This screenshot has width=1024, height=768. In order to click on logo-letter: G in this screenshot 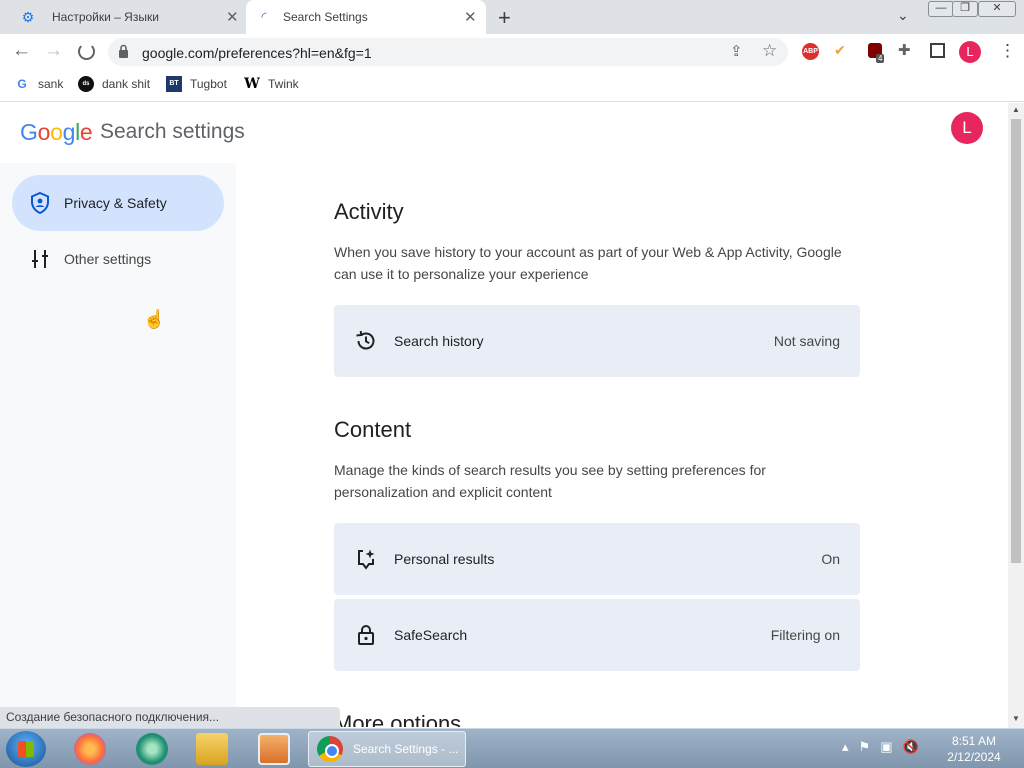, I will do `click(29, 132)`.